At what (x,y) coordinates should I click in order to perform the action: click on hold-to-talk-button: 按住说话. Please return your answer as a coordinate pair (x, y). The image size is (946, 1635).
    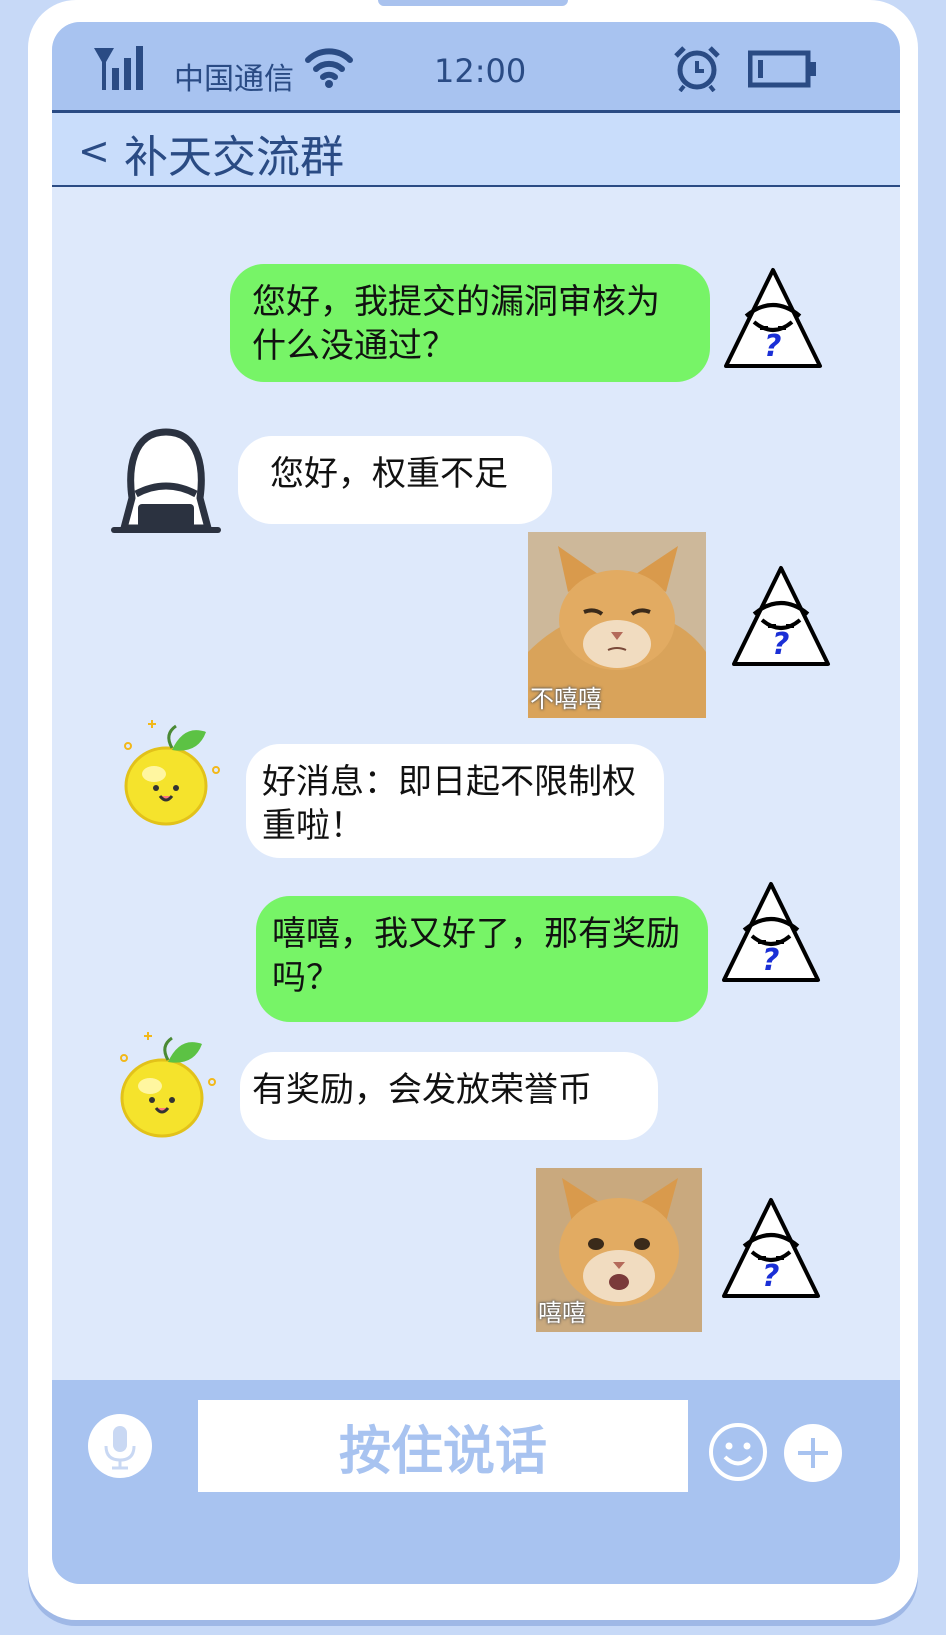
    Looking at the image, I should click on (443, 1446).